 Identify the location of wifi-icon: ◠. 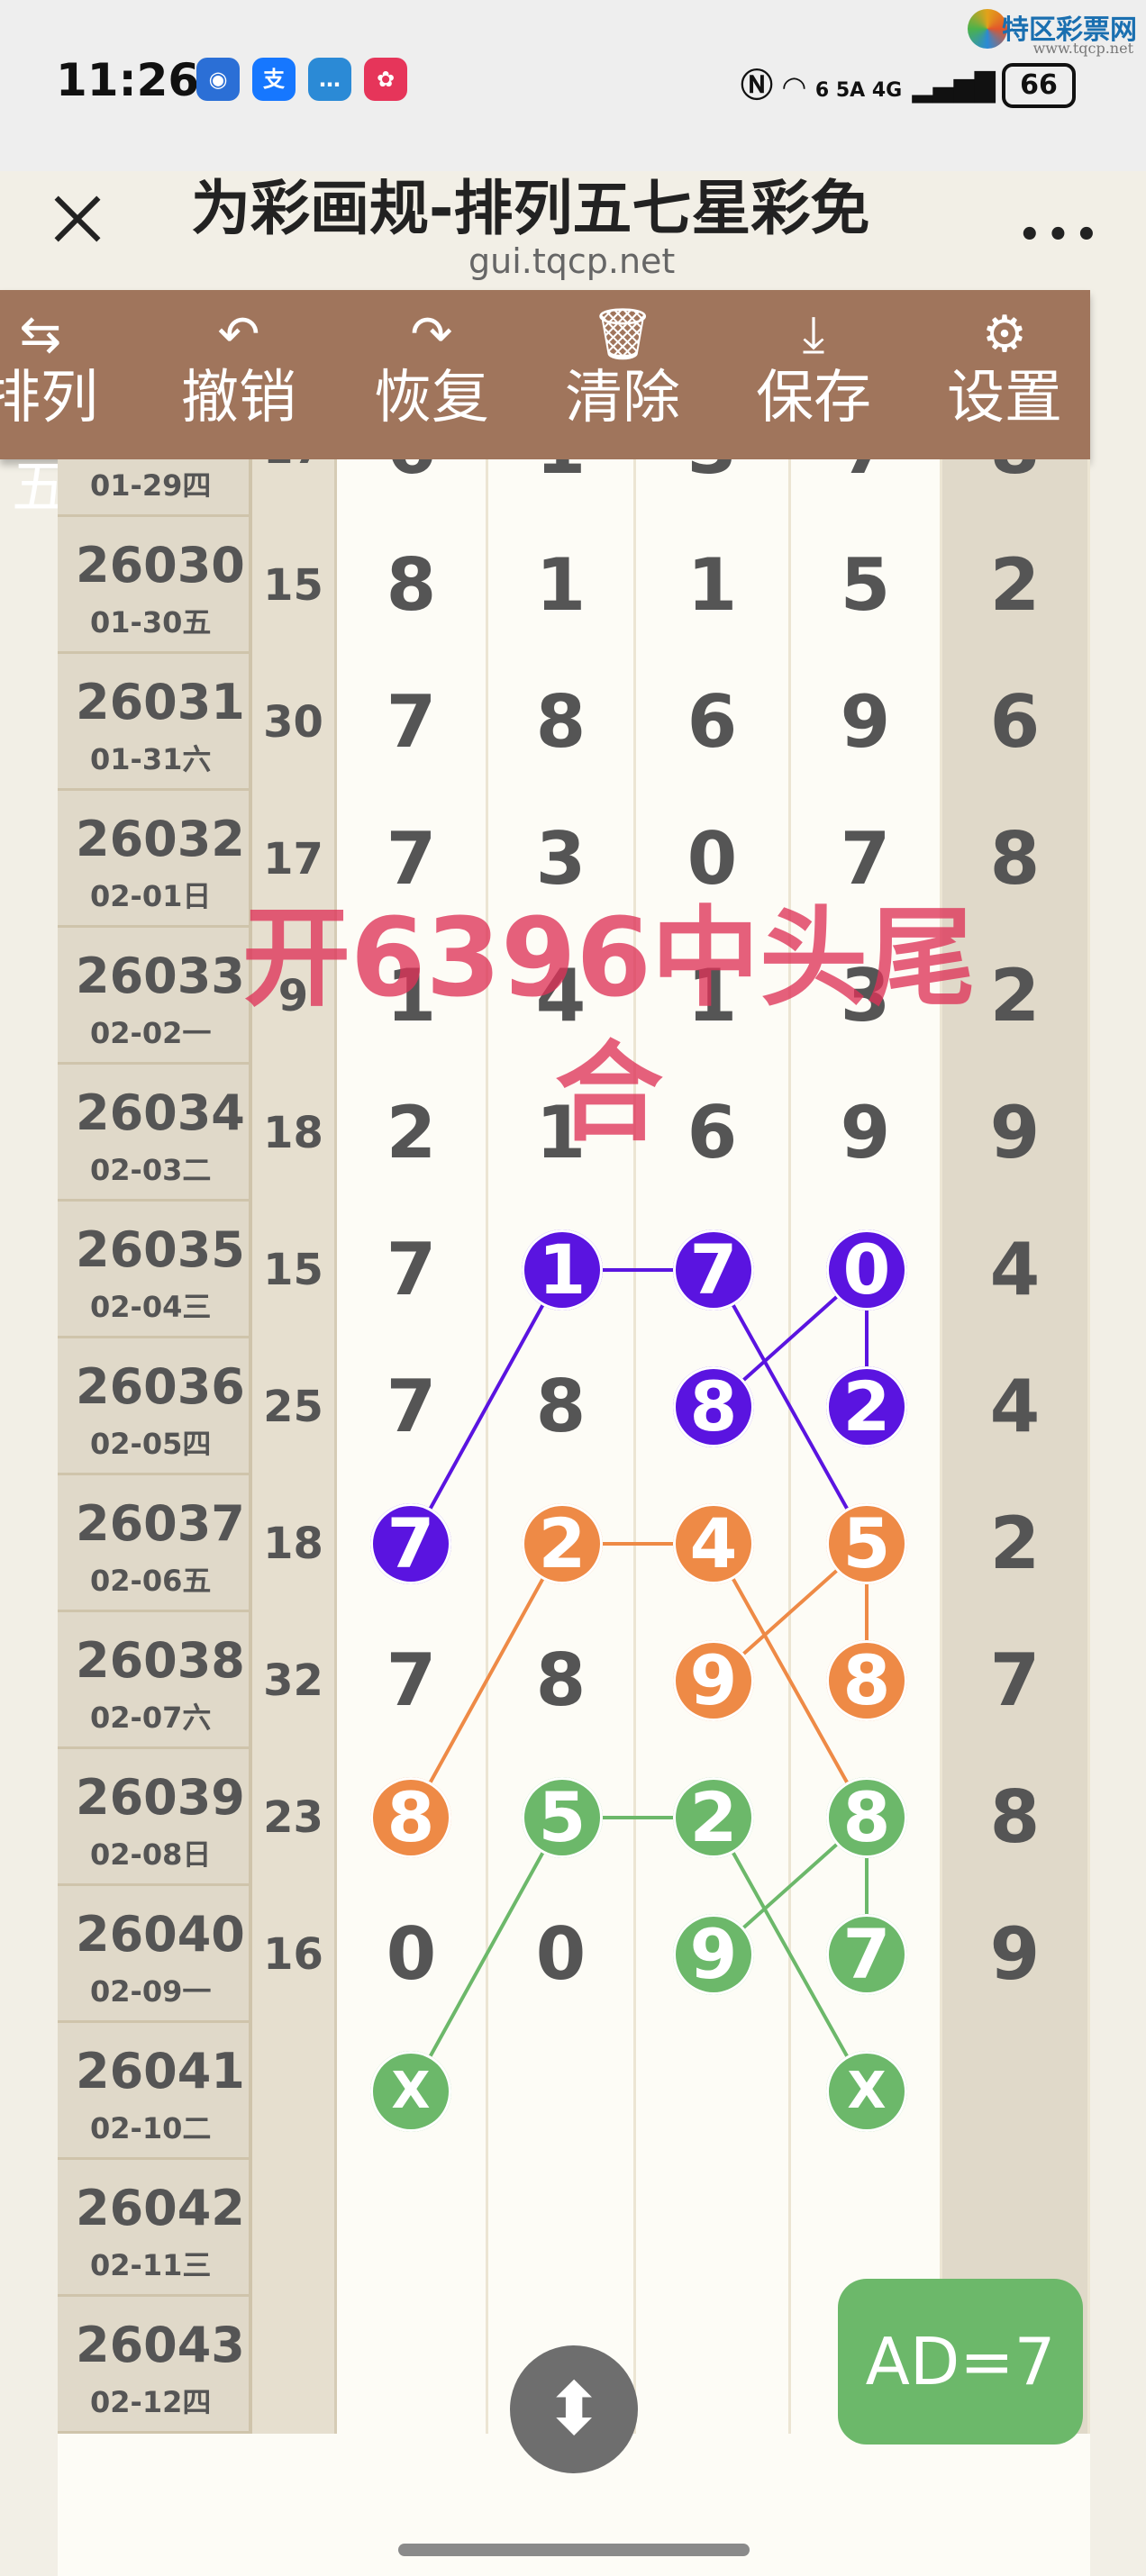
(794, 86).